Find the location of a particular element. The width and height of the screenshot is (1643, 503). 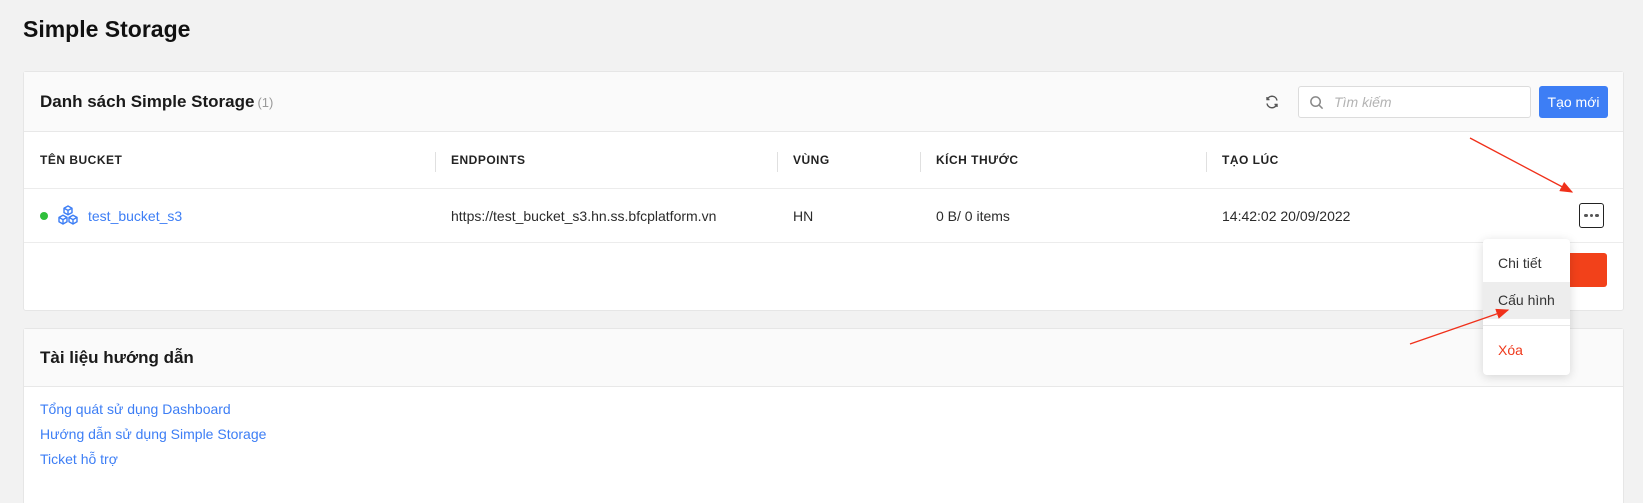

status-dot is located at coordinates (44, 216).